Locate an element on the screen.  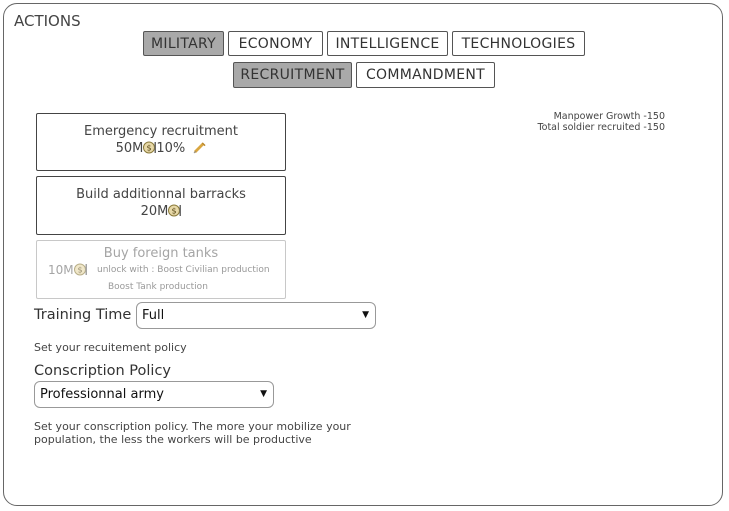
action-title: Emergency recruitment is located at coordinates (161, 131).